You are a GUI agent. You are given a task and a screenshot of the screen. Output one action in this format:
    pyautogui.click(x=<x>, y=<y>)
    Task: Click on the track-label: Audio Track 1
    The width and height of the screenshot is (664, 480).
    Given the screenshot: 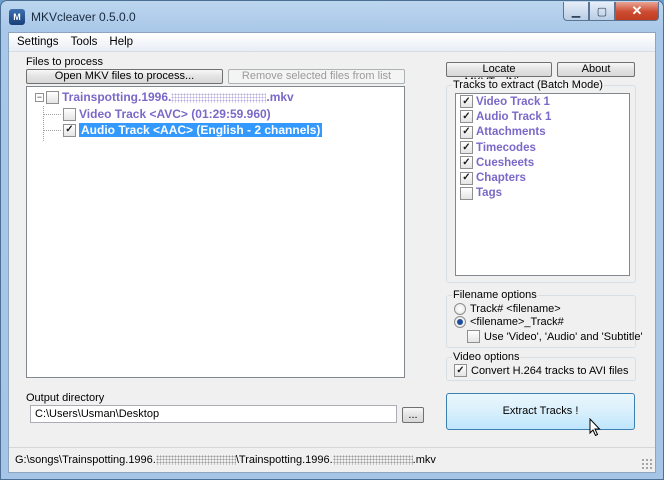 What is the action you would take?
    pyautogui.click(x=514, y=116)
    